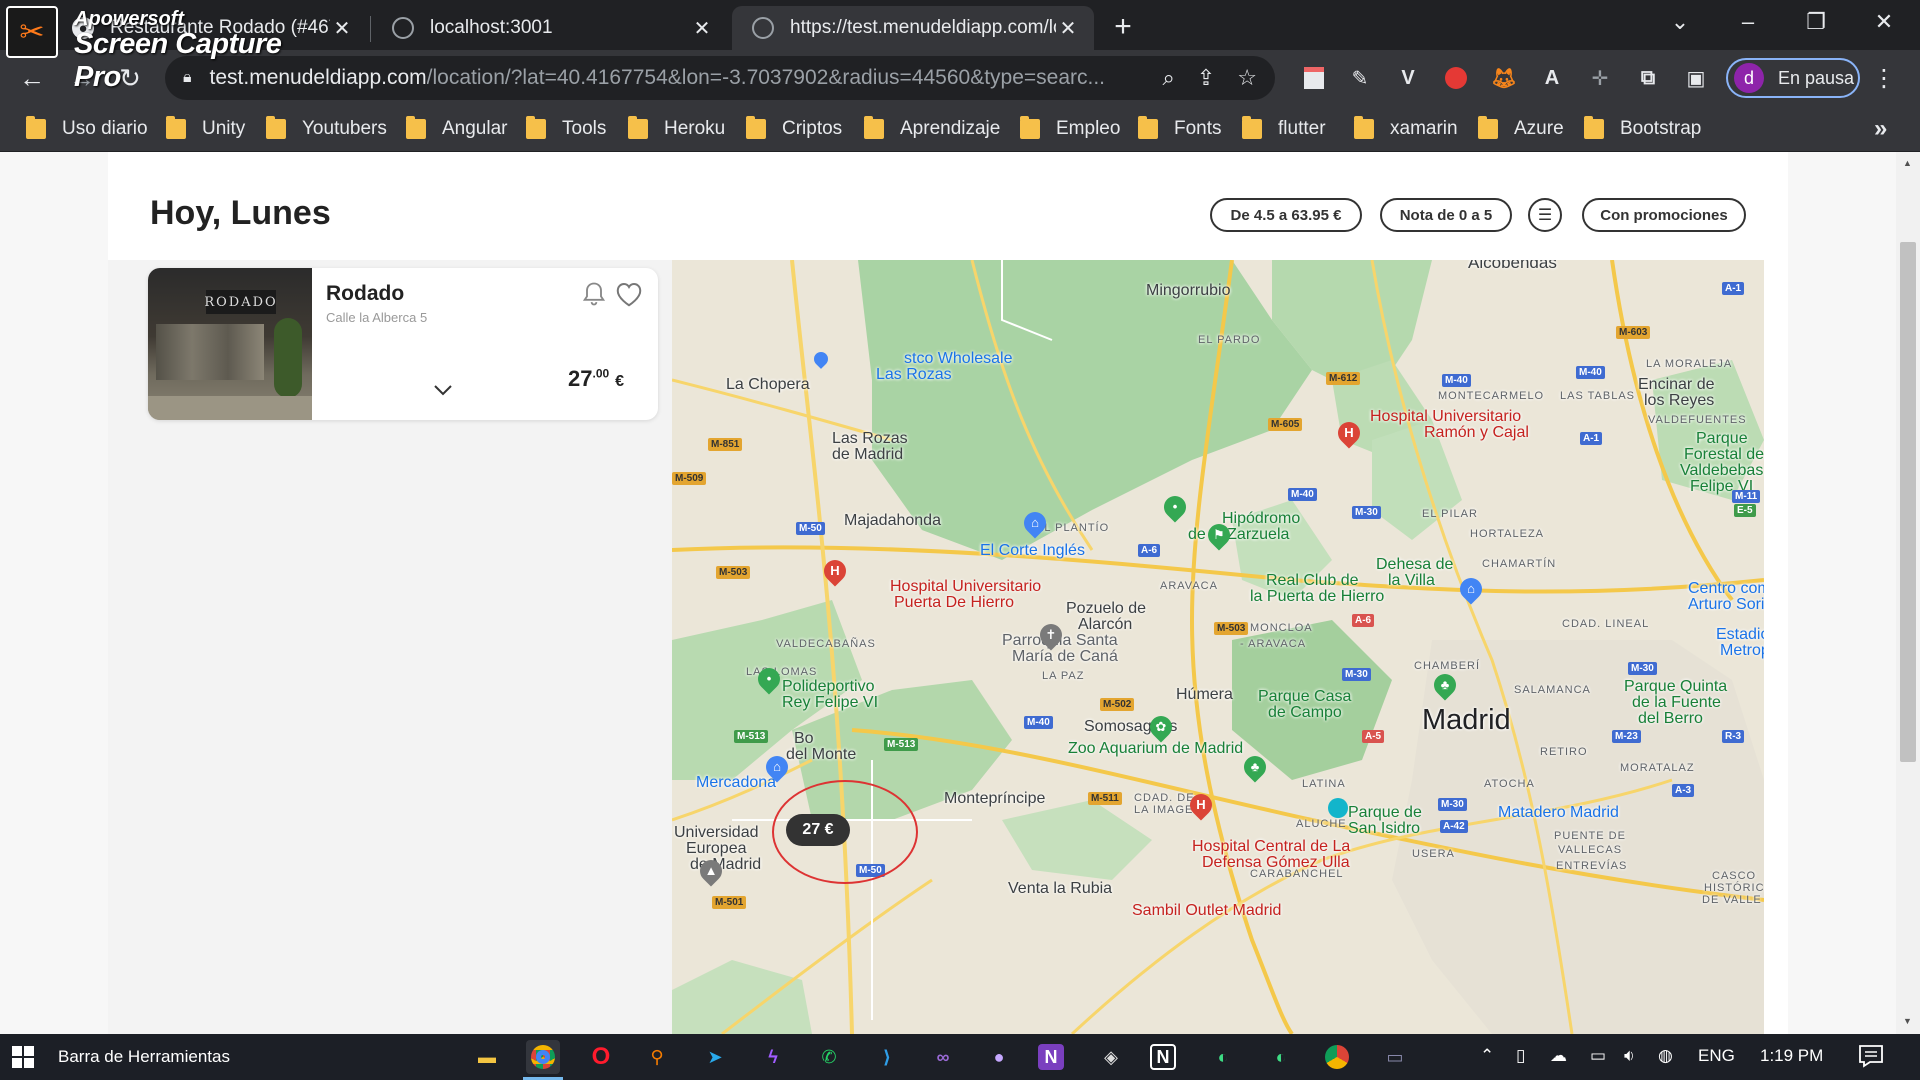 The image size is (1920, 1080). What do you see at coordinates (999, 1057) in the screenshot?
I see `github-desktop-icon: ●` at bounding box center [999, 1057].